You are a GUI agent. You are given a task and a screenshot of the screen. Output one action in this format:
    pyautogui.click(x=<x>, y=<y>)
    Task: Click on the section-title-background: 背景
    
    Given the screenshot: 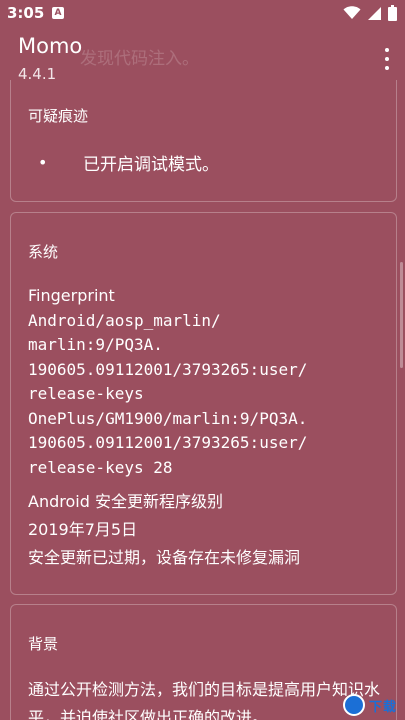 What is the action you would take?
    pyautogui.click(x=43, y=644)
    